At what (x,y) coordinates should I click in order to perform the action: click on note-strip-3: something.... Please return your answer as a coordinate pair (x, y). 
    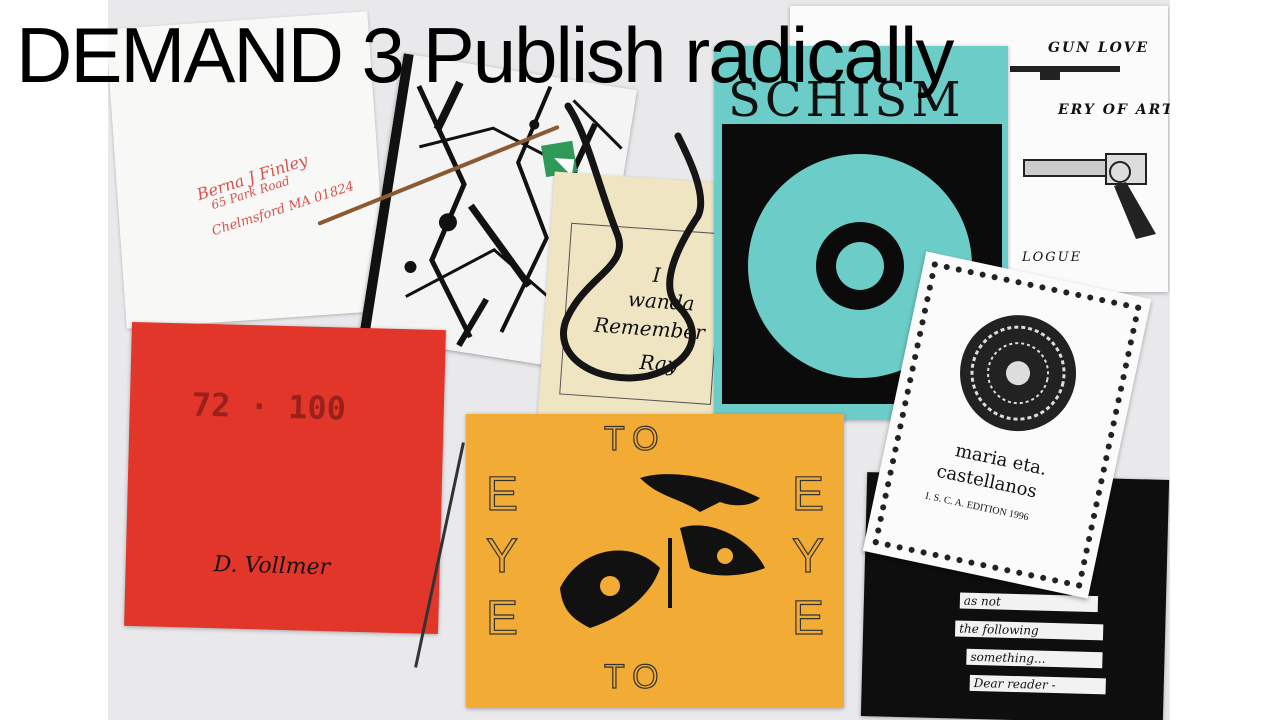
    Looking at the image, I should click on (1034, 658).